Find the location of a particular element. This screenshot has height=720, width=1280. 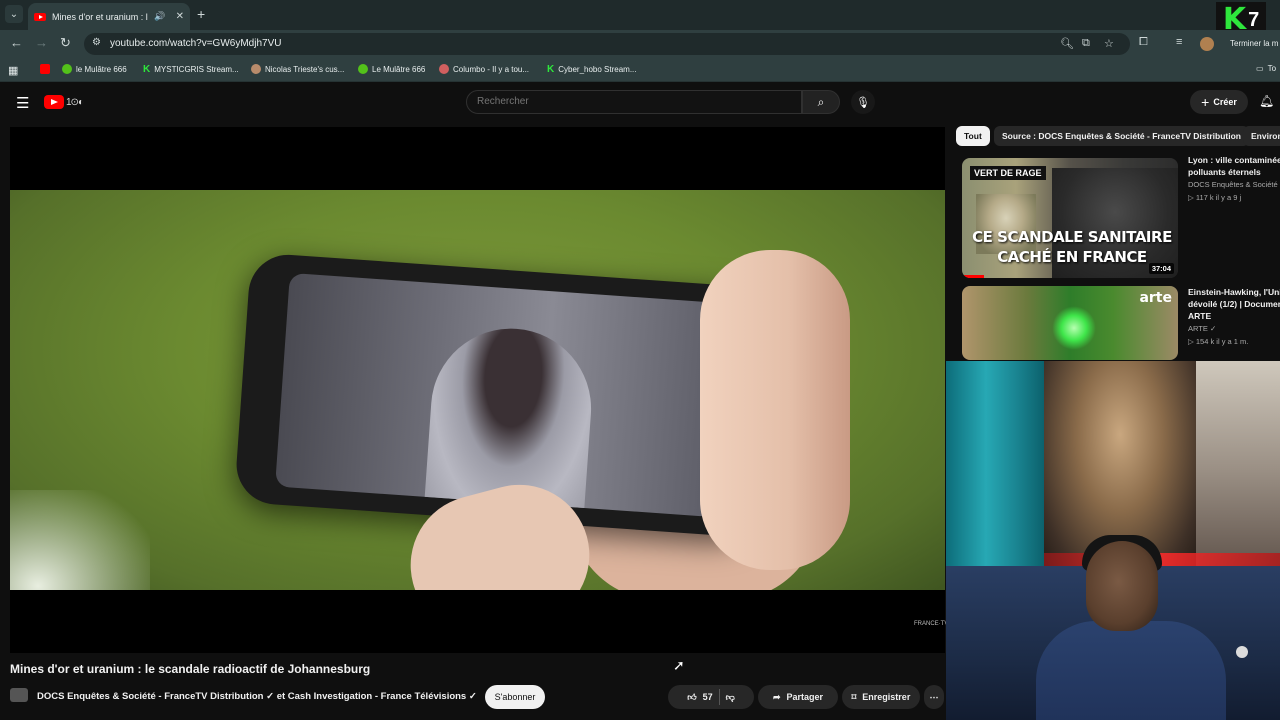

video-thumbnail: arte is located at coordinates (1070, 323).